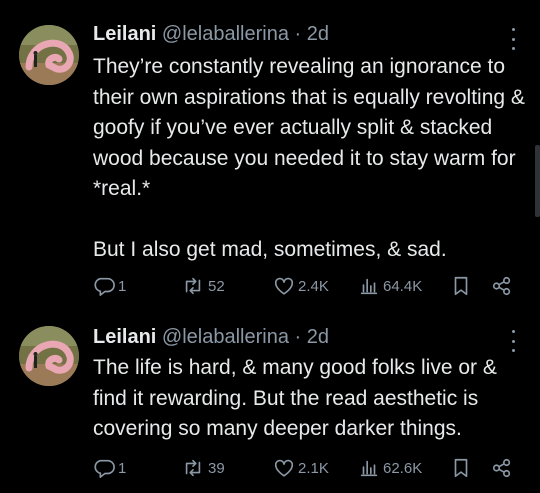 This screenshot has height=493, width=540. I want to click on repost-button: 52, so click(203, 286).